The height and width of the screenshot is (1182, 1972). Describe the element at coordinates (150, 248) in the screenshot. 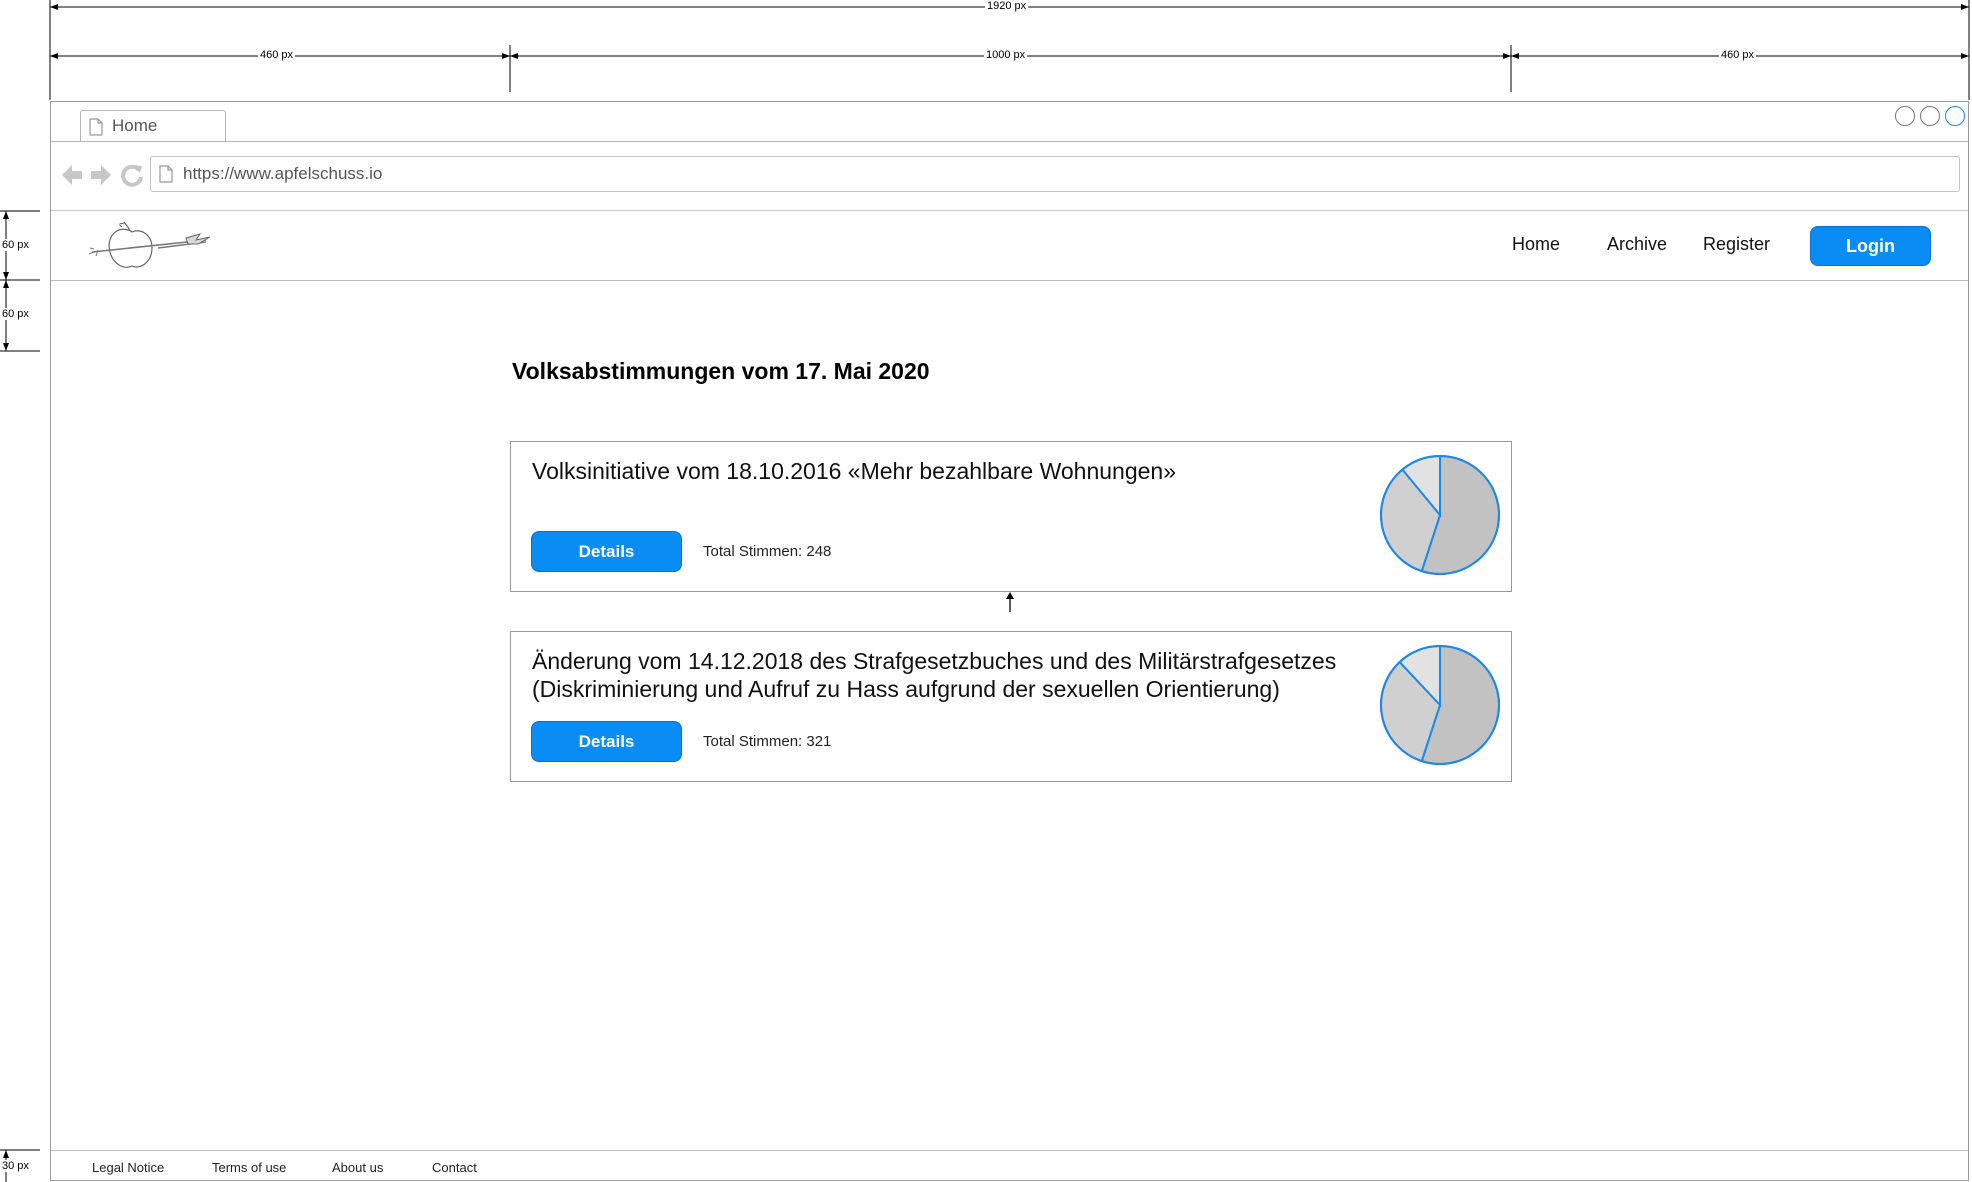

I see `apple-arrow-logo` at that location.